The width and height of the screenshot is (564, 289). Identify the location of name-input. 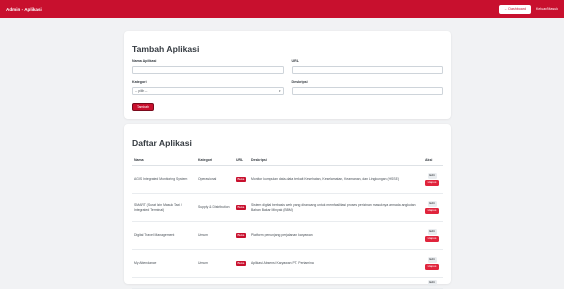
(208, 70).